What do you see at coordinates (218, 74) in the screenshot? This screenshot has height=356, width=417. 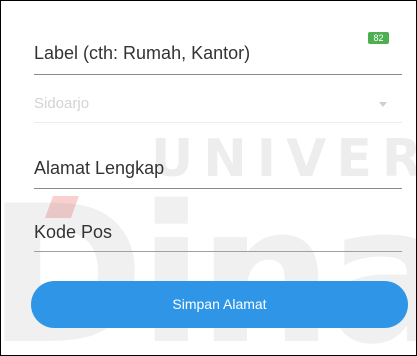 I see `label-field-underline` at bounding box center [218, 74].